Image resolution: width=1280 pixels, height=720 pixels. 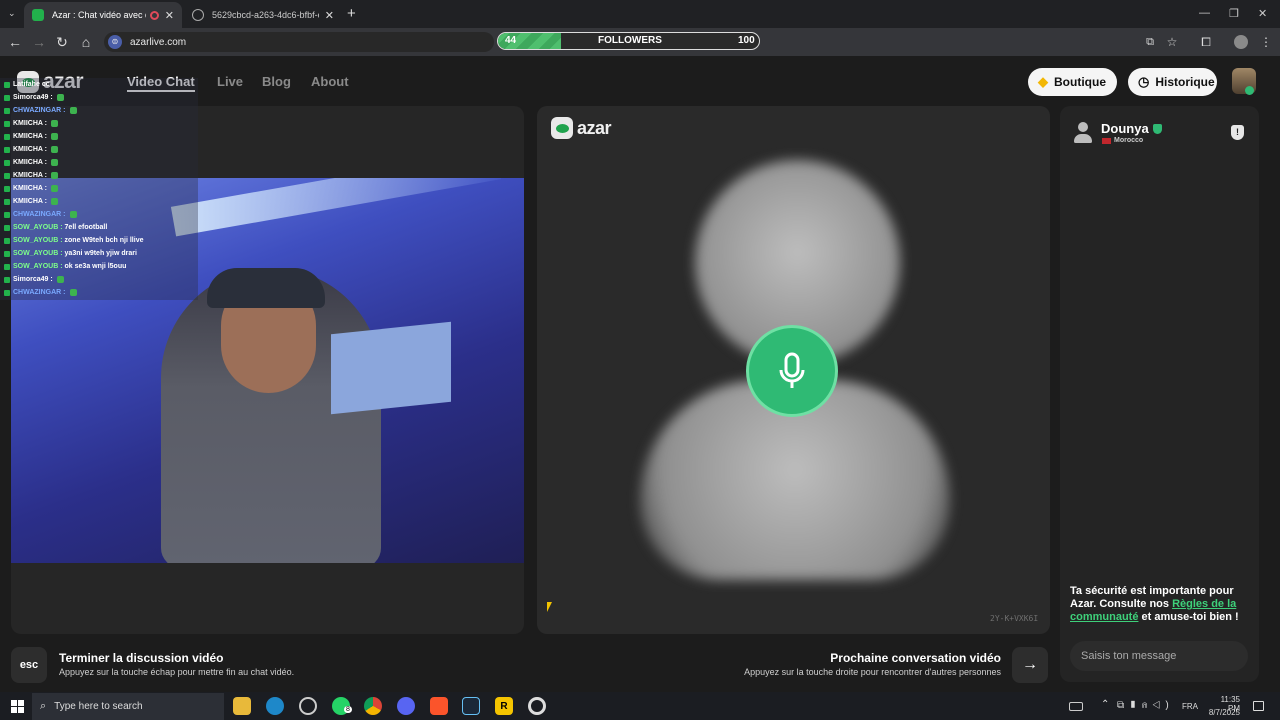 I want to click on partner-country: Morocco, so click(x=1129, y=140).